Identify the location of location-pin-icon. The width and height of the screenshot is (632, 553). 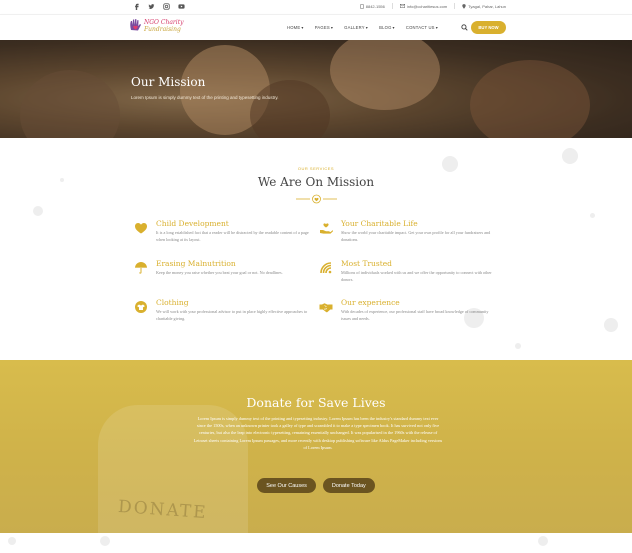
(464, 6).